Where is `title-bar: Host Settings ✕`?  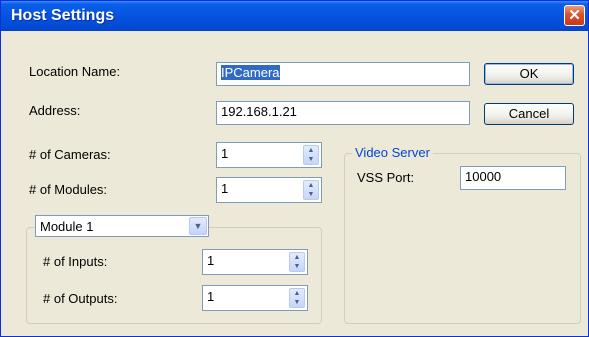 title-bar: Host Settings ✕ is located at coordinates (294, 16).